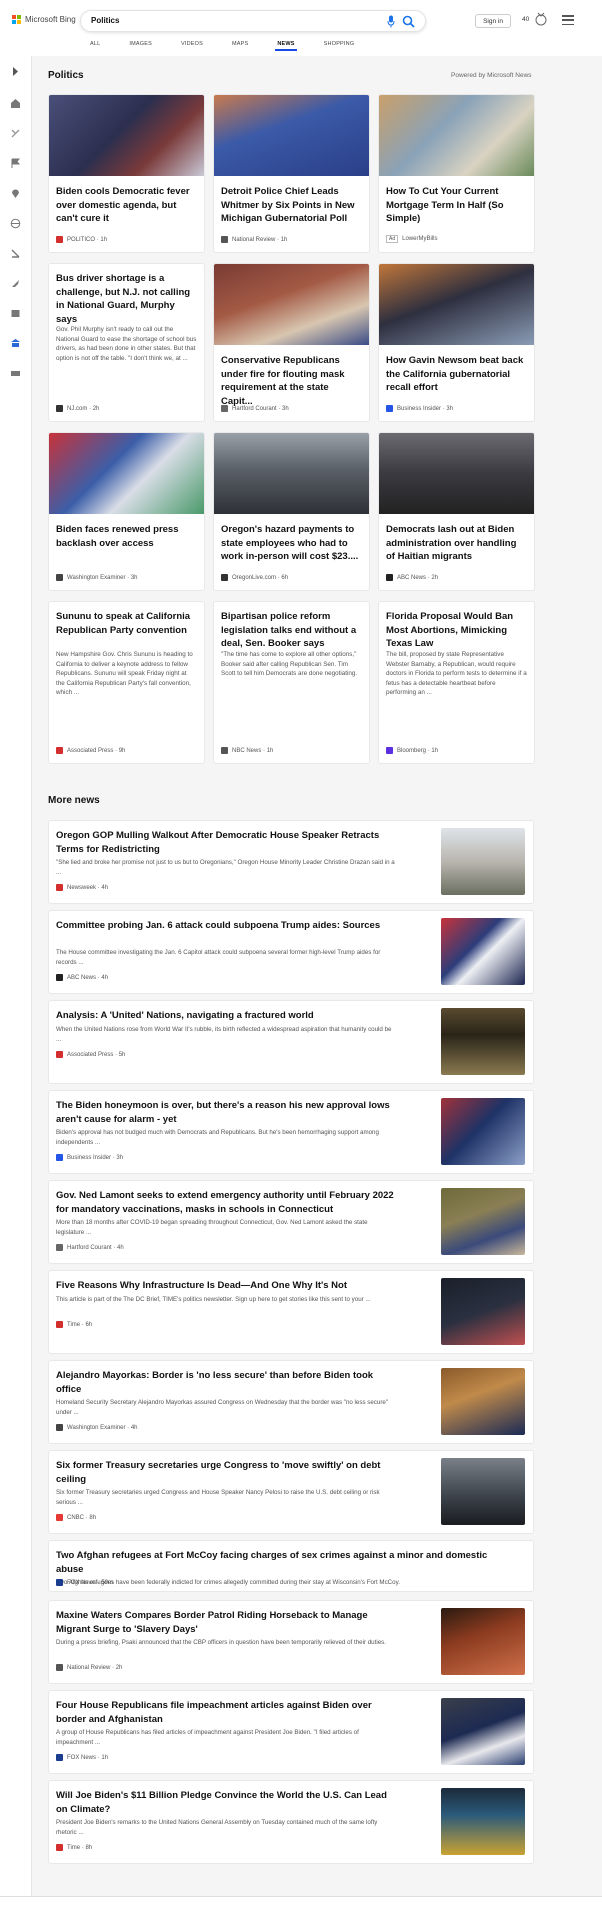  I want to click on news-card-source: Washington Examiner · 3h, so click(126, 577).